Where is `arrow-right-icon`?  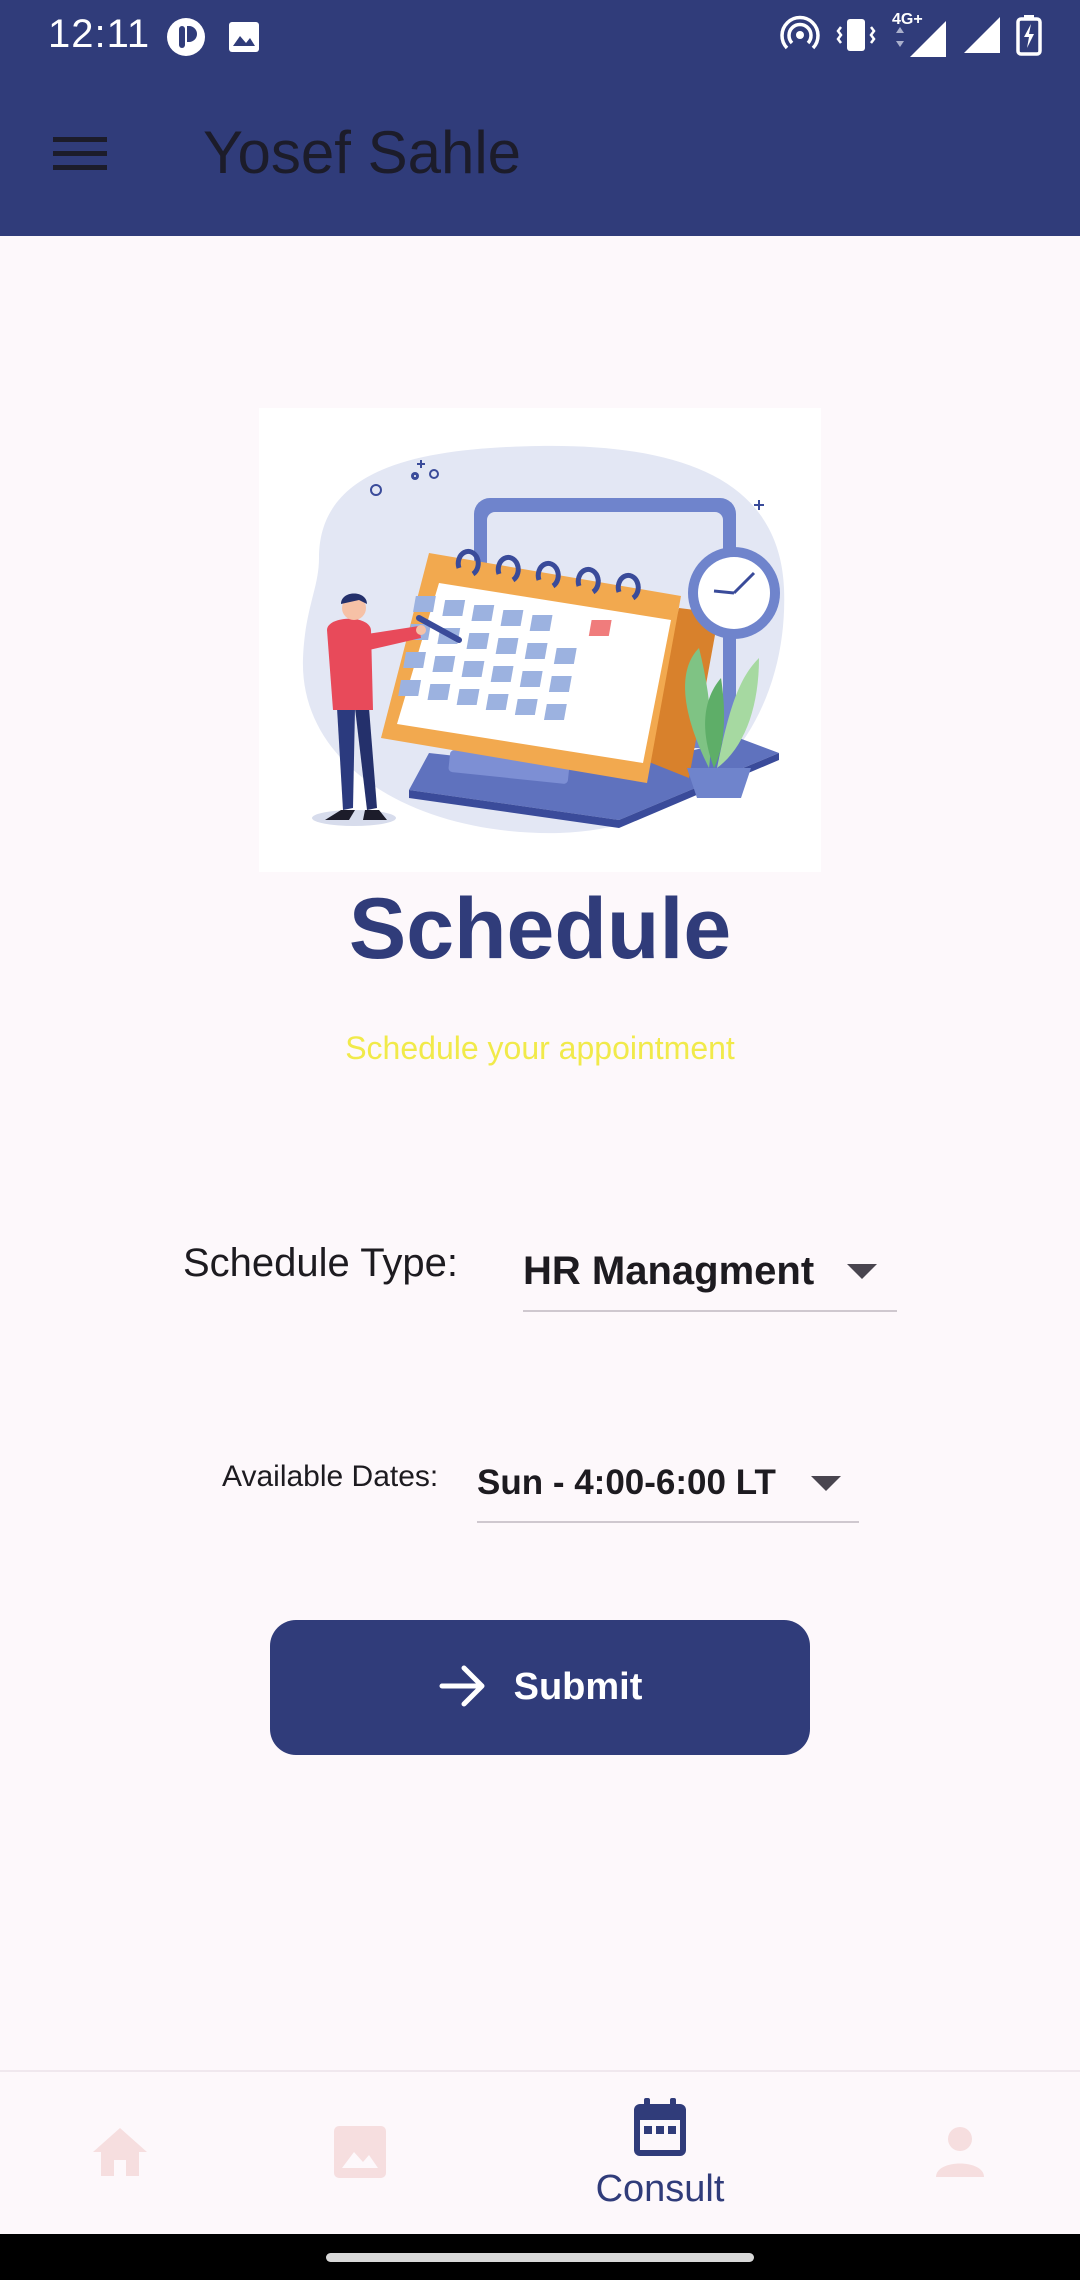
arrow-right-icon is located at coordinates (463, 1688).